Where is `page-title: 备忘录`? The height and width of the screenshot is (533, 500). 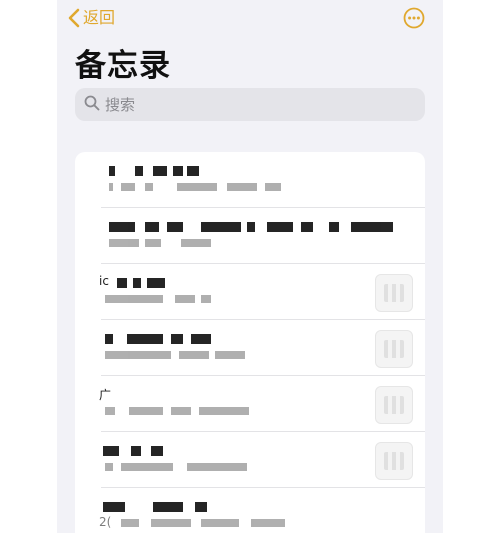 page-title: 备忘录 is located at coordinates (123, 66).